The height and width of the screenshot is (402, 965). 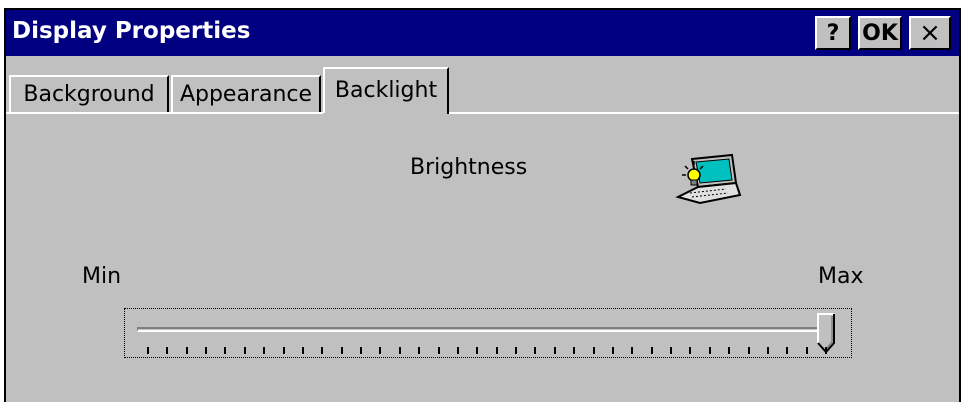 I want to click on help-button: ?, so click(x=833, y=33).